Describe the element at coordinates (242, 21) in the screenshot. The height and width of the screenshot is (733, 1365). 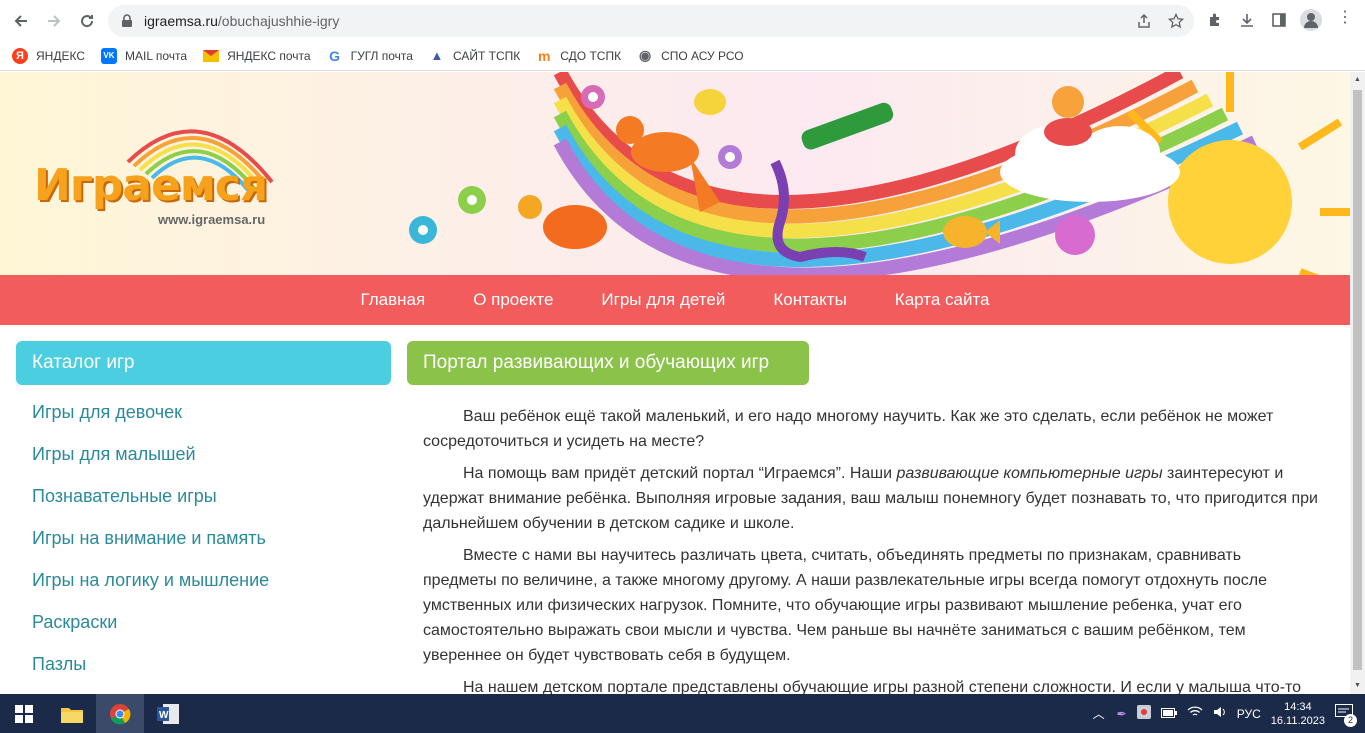
I see `url-text: igraemsa.ru/obuchajushhie-igry` at that location.